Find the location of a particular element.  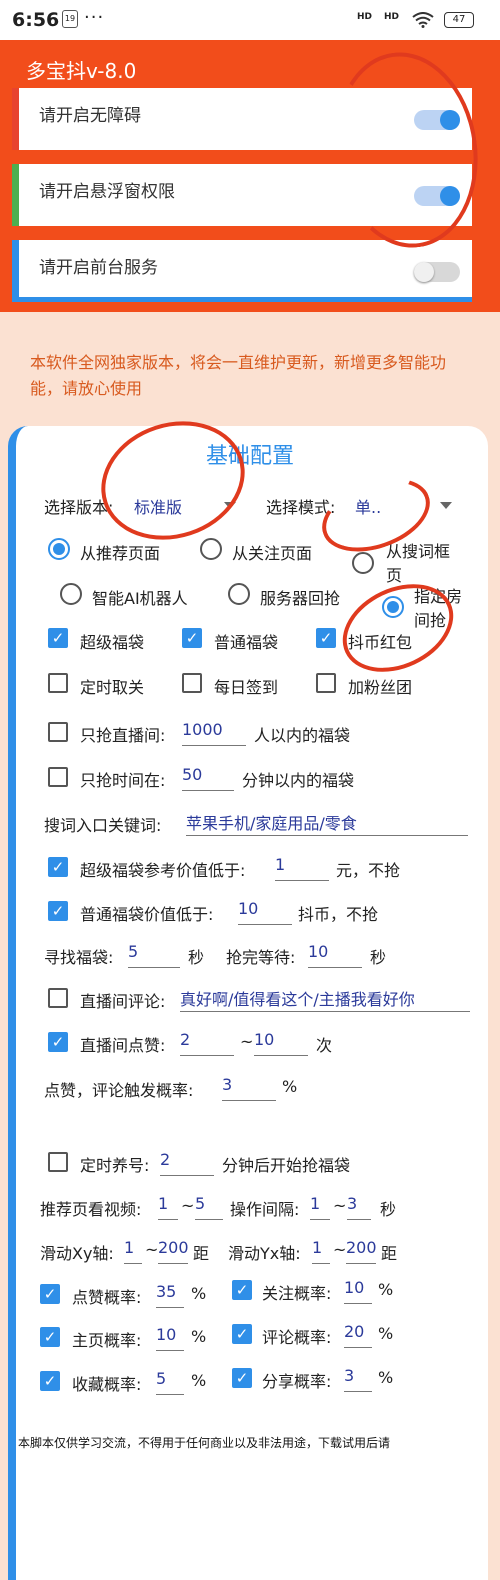

status-bar: 6:56 19 ··· HD HD 47 is located at coordinates (250, 20).